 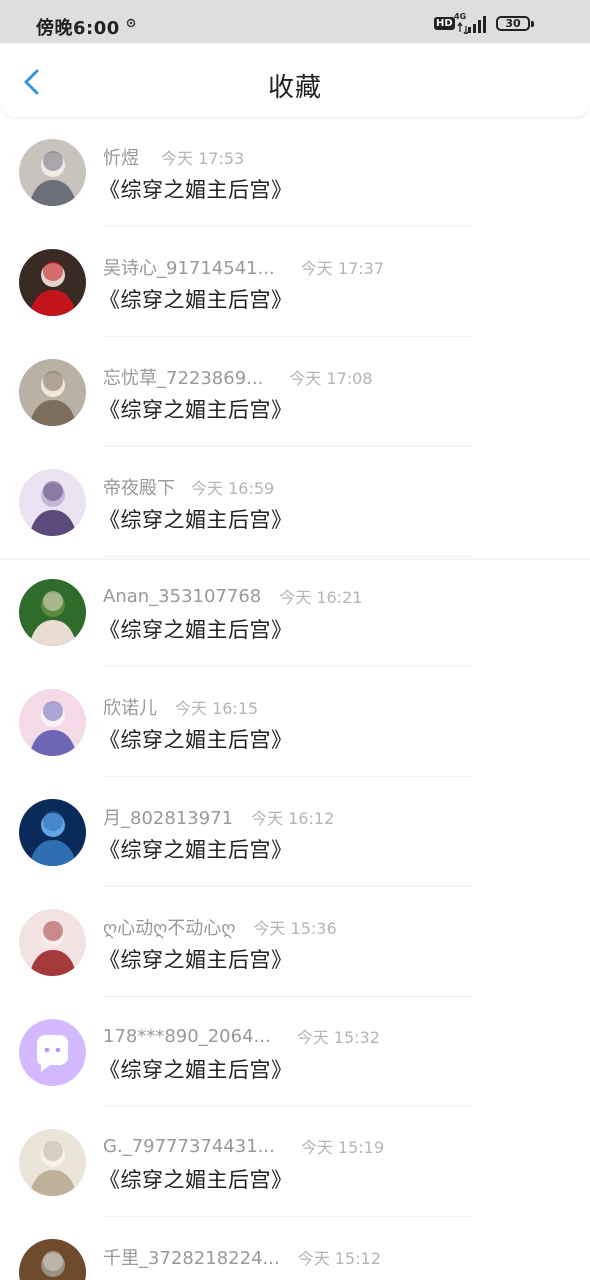 What do you see at coordinates (444, 23) in the screenshot?
I see `hd-badge: HD` at bounding box center [444, 23].